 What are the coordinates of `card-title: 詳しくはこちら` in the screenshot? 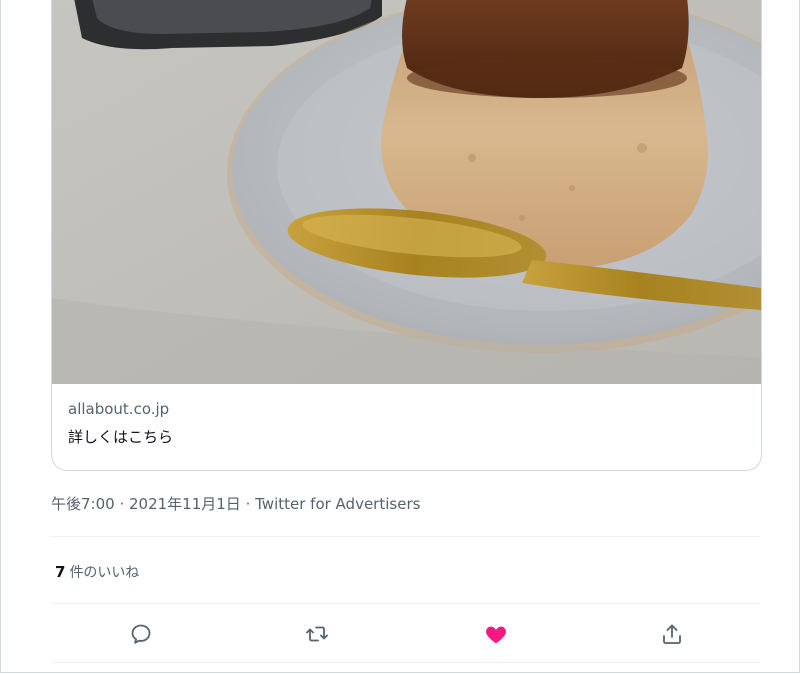 It's located at (406, 437).